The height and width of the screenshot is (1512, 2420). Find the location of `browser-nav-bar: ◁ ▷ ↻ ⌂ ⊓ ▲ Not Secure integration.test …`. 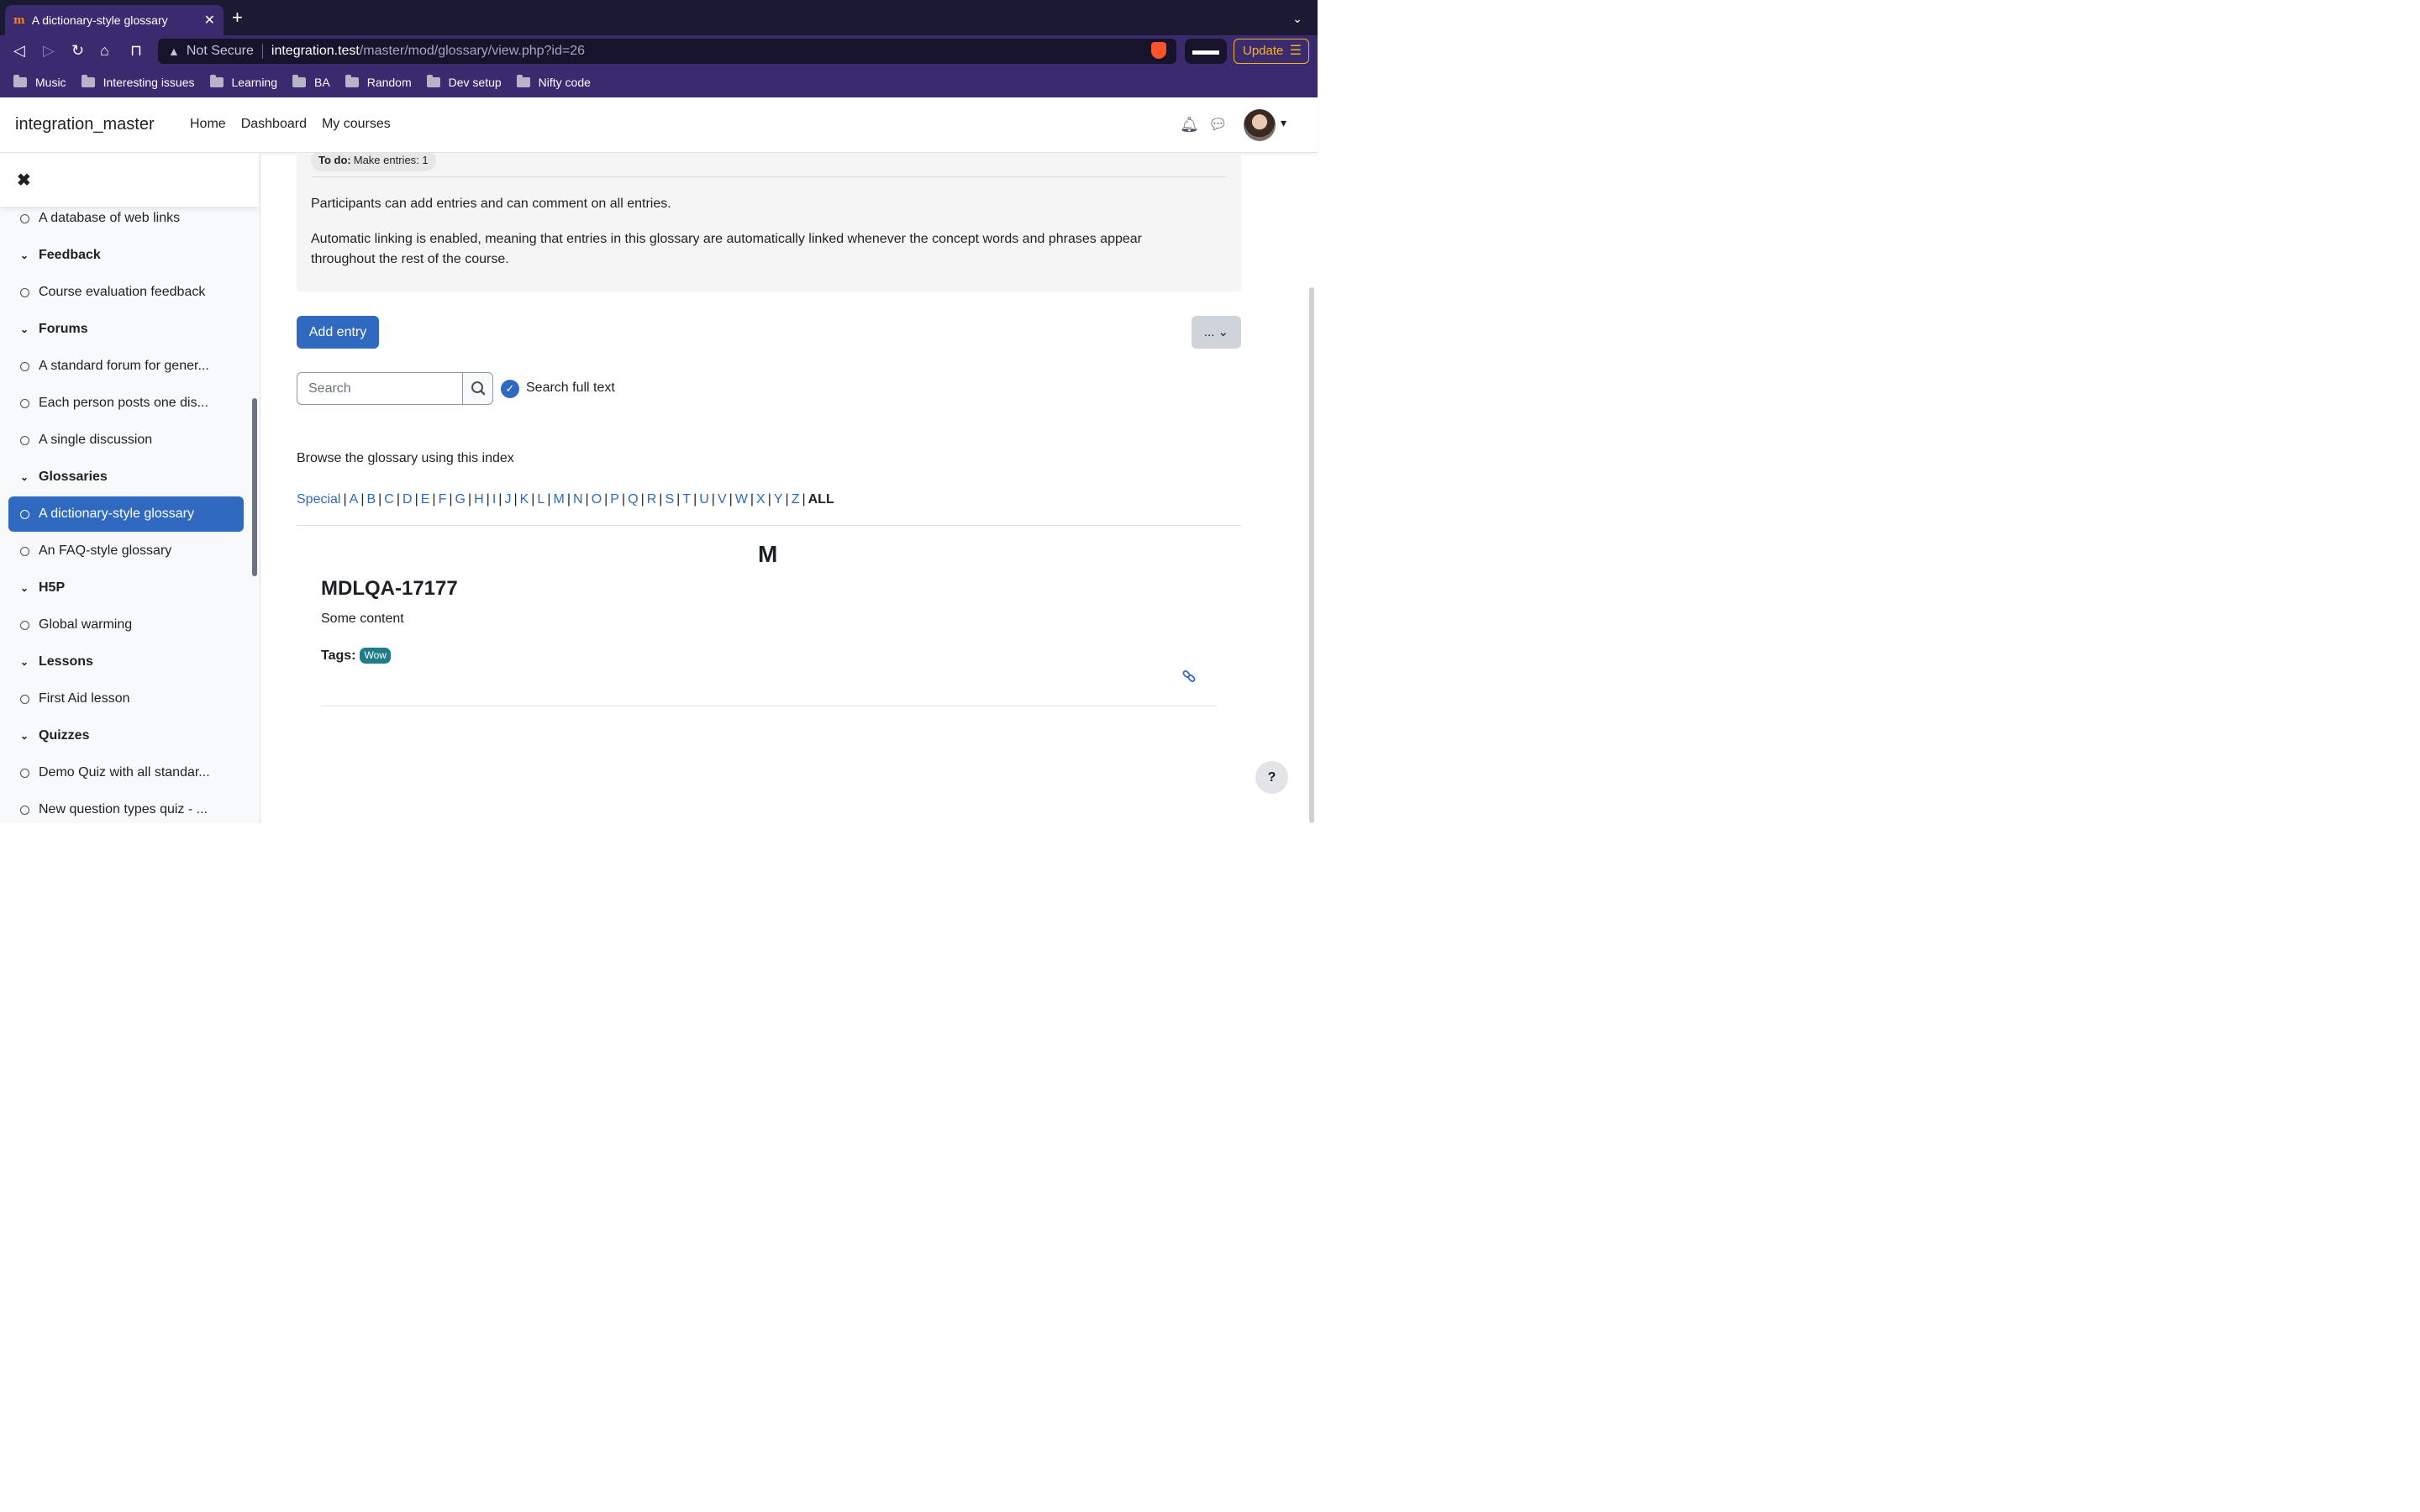

browser-nav-bar: ◁ ▷ ↻ ⌂ ⊓ ▲ Not Secure integration.test … is located at coordinates (659, 51).